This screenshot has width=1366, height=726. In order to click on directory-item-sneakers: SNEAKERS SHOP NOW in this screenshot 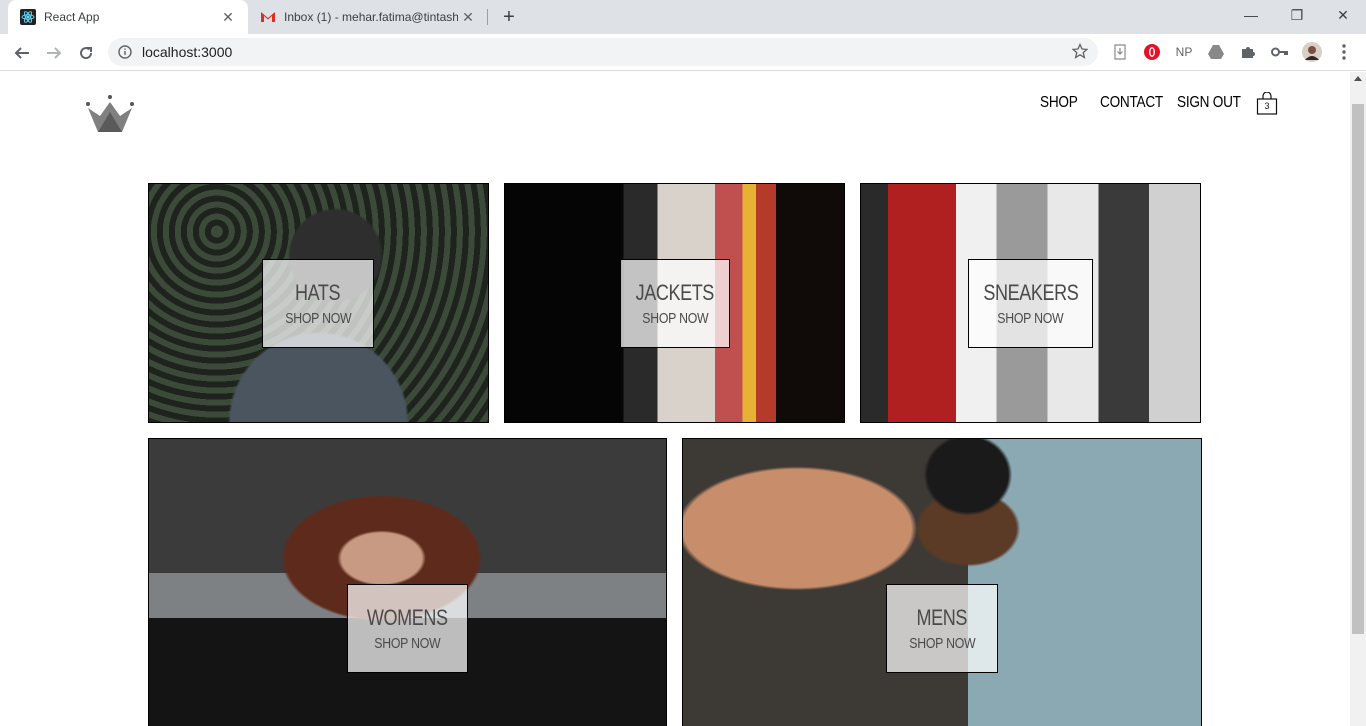, I will do `click(1030, 303)`.